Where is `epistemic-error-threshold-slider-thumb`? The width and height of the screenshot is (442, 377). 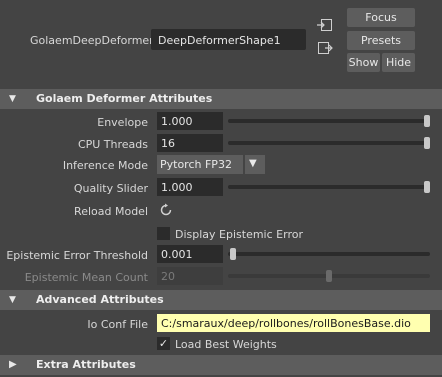
epistemic-error-threshold-slider-thumb is located at coordinates (233, 254).